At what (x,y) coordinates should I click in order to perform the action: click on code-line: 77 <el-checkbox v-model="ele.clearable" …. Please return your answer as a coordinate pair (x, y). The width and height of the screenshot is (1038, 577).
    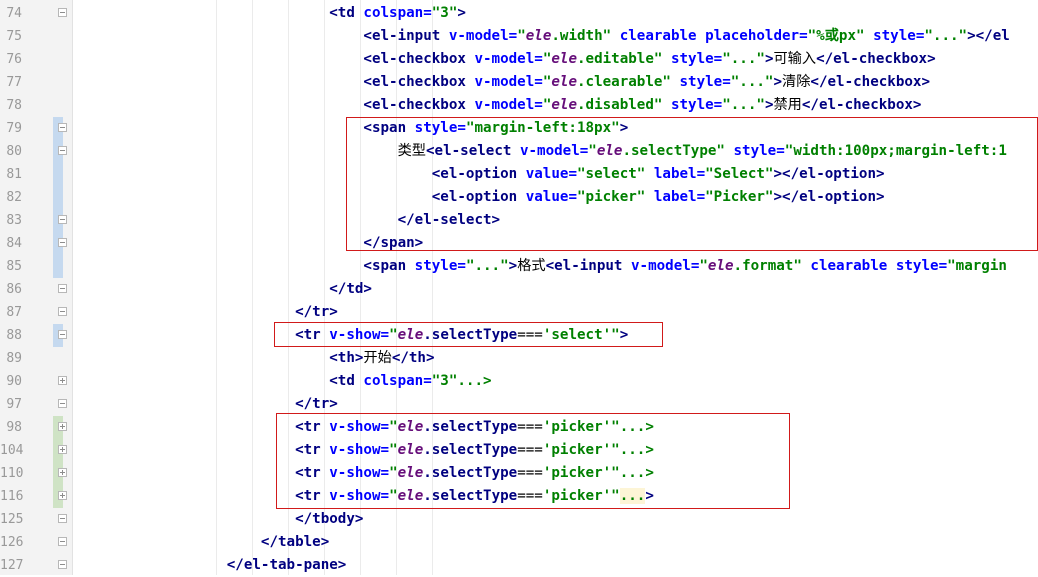
    Looking at the image, I should click on (519, 82).